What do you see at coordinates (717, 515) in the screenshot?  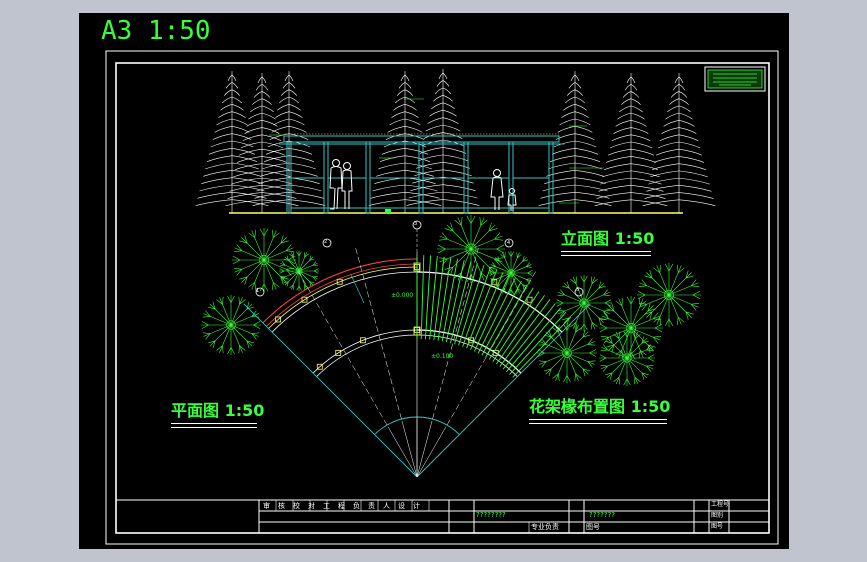 I see `title-block-right-2: 图别` at bounding box center [717, 515].